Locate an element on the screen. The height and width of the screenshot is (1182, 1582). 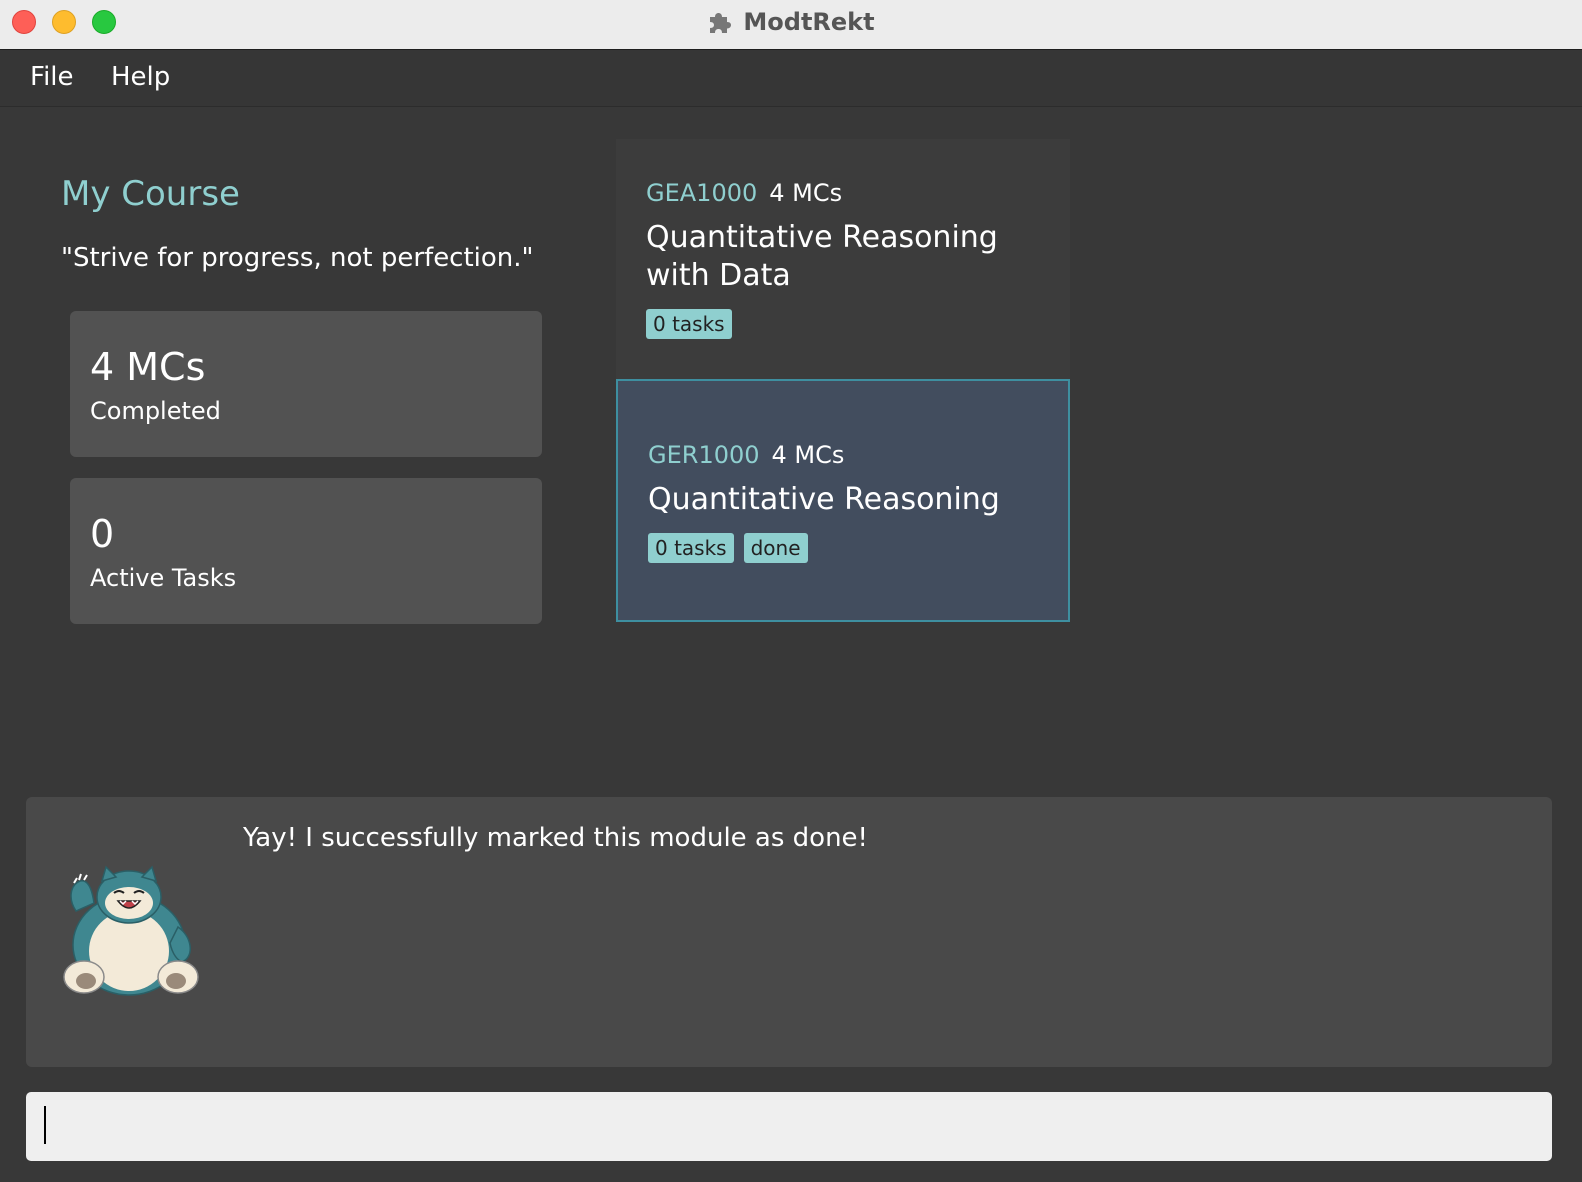
title-bar: ModtRekt is located at coordinates (791, 25).